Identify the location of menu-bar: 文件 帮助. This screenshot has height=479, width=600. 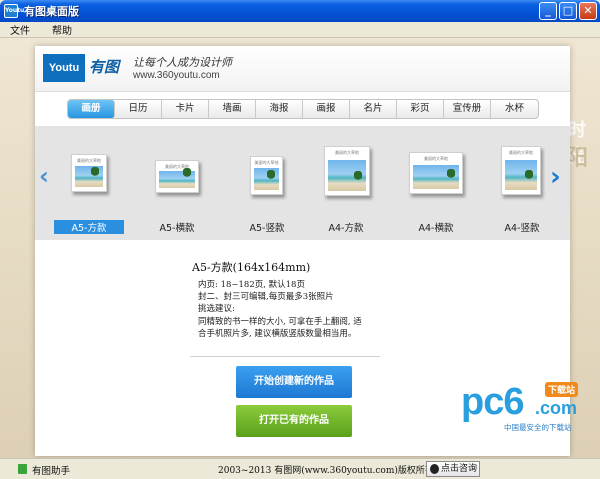
(300, 30).